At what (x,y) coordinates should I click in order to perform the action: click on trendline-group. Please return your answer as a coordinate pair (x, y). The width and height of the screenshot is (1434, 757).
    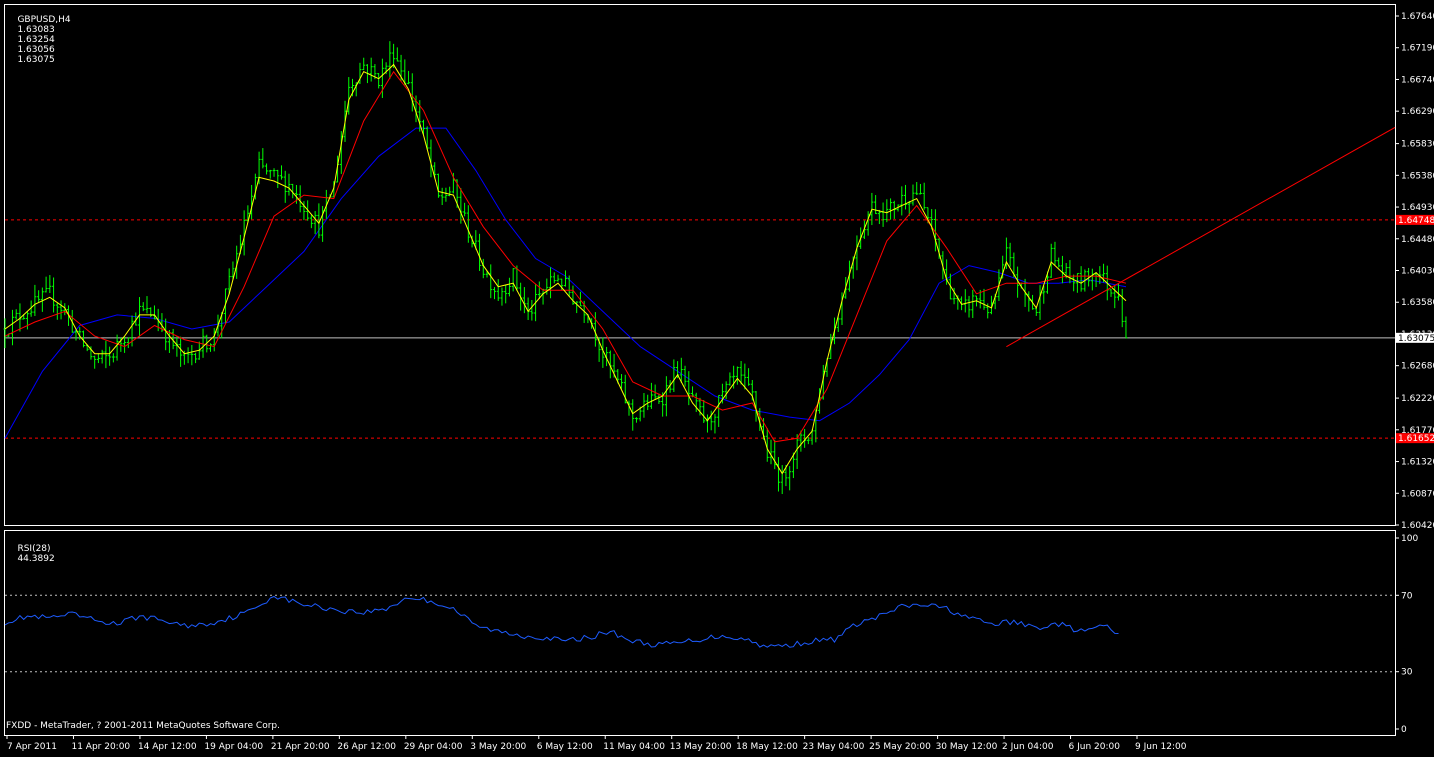
    Looking at the image, I should click on (1201, 237).